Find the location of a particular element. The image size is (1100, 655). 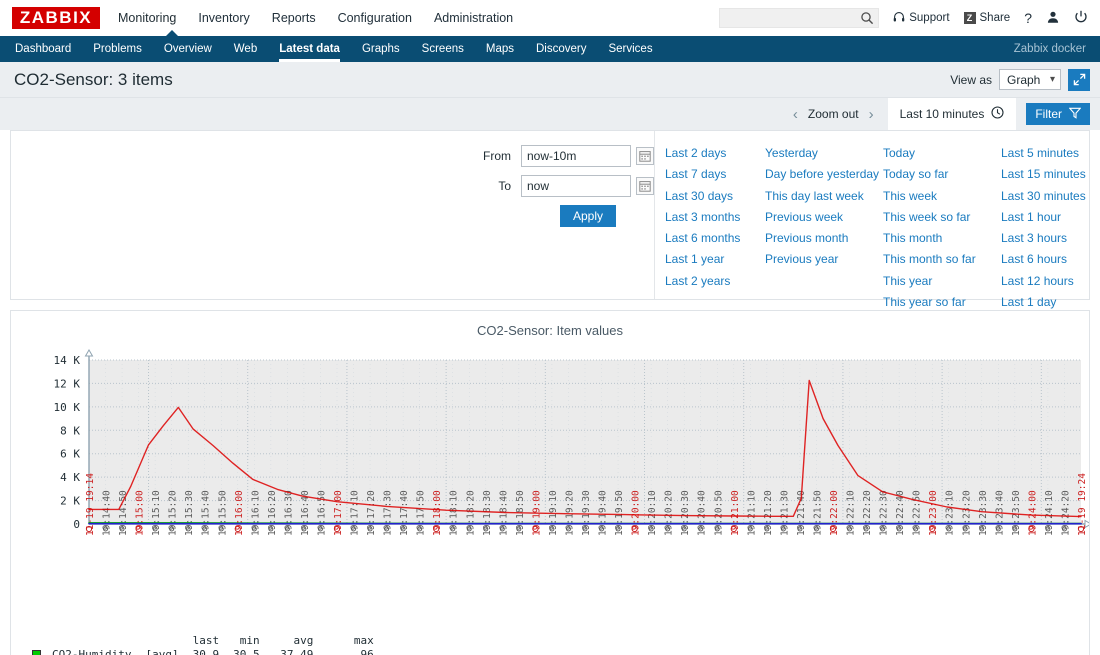

quick-range-yesterday: Yesterday is located at coordinates (824, 153).